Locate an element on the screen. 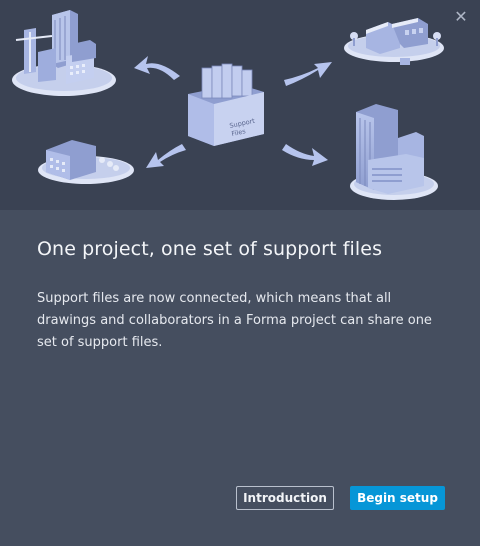 This screenshot has width=480, height=546. arrow-to-bottom-left is located at coordinates (166, 156).